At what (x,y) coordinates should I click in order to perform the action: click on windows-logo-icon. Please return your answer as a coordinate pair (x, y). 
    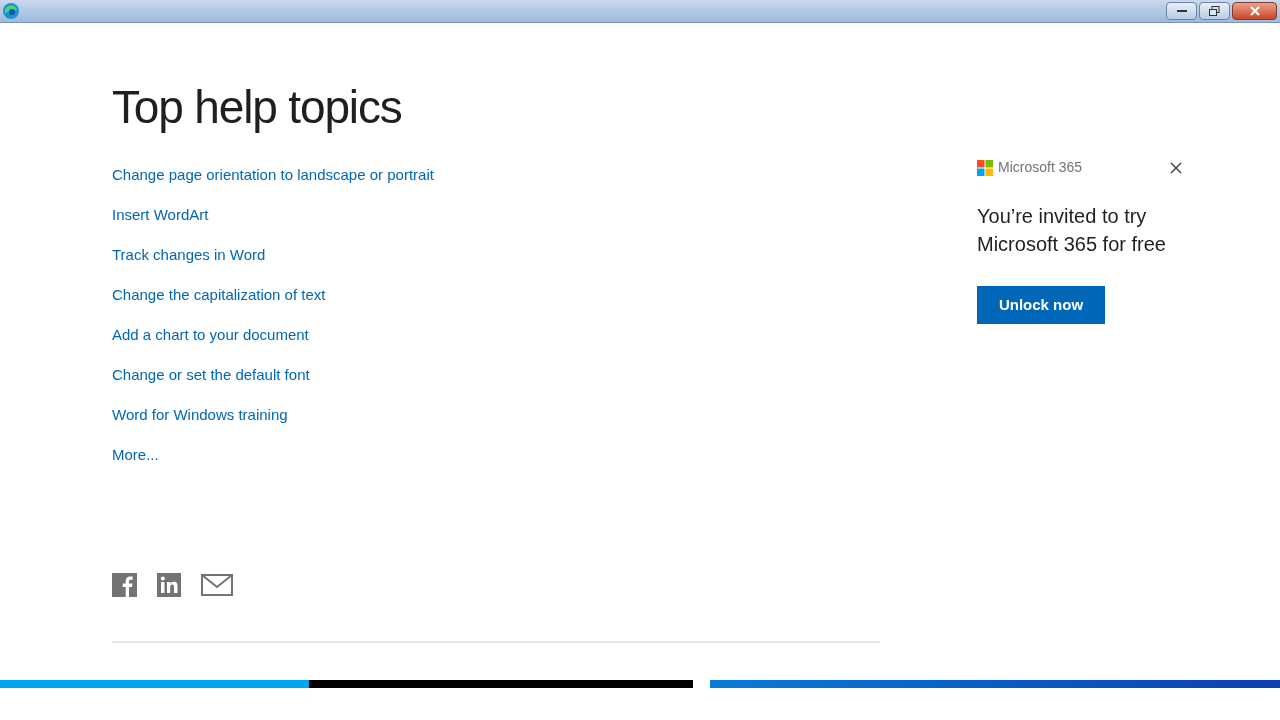
    Looking at the image, I should click on (985, 167).